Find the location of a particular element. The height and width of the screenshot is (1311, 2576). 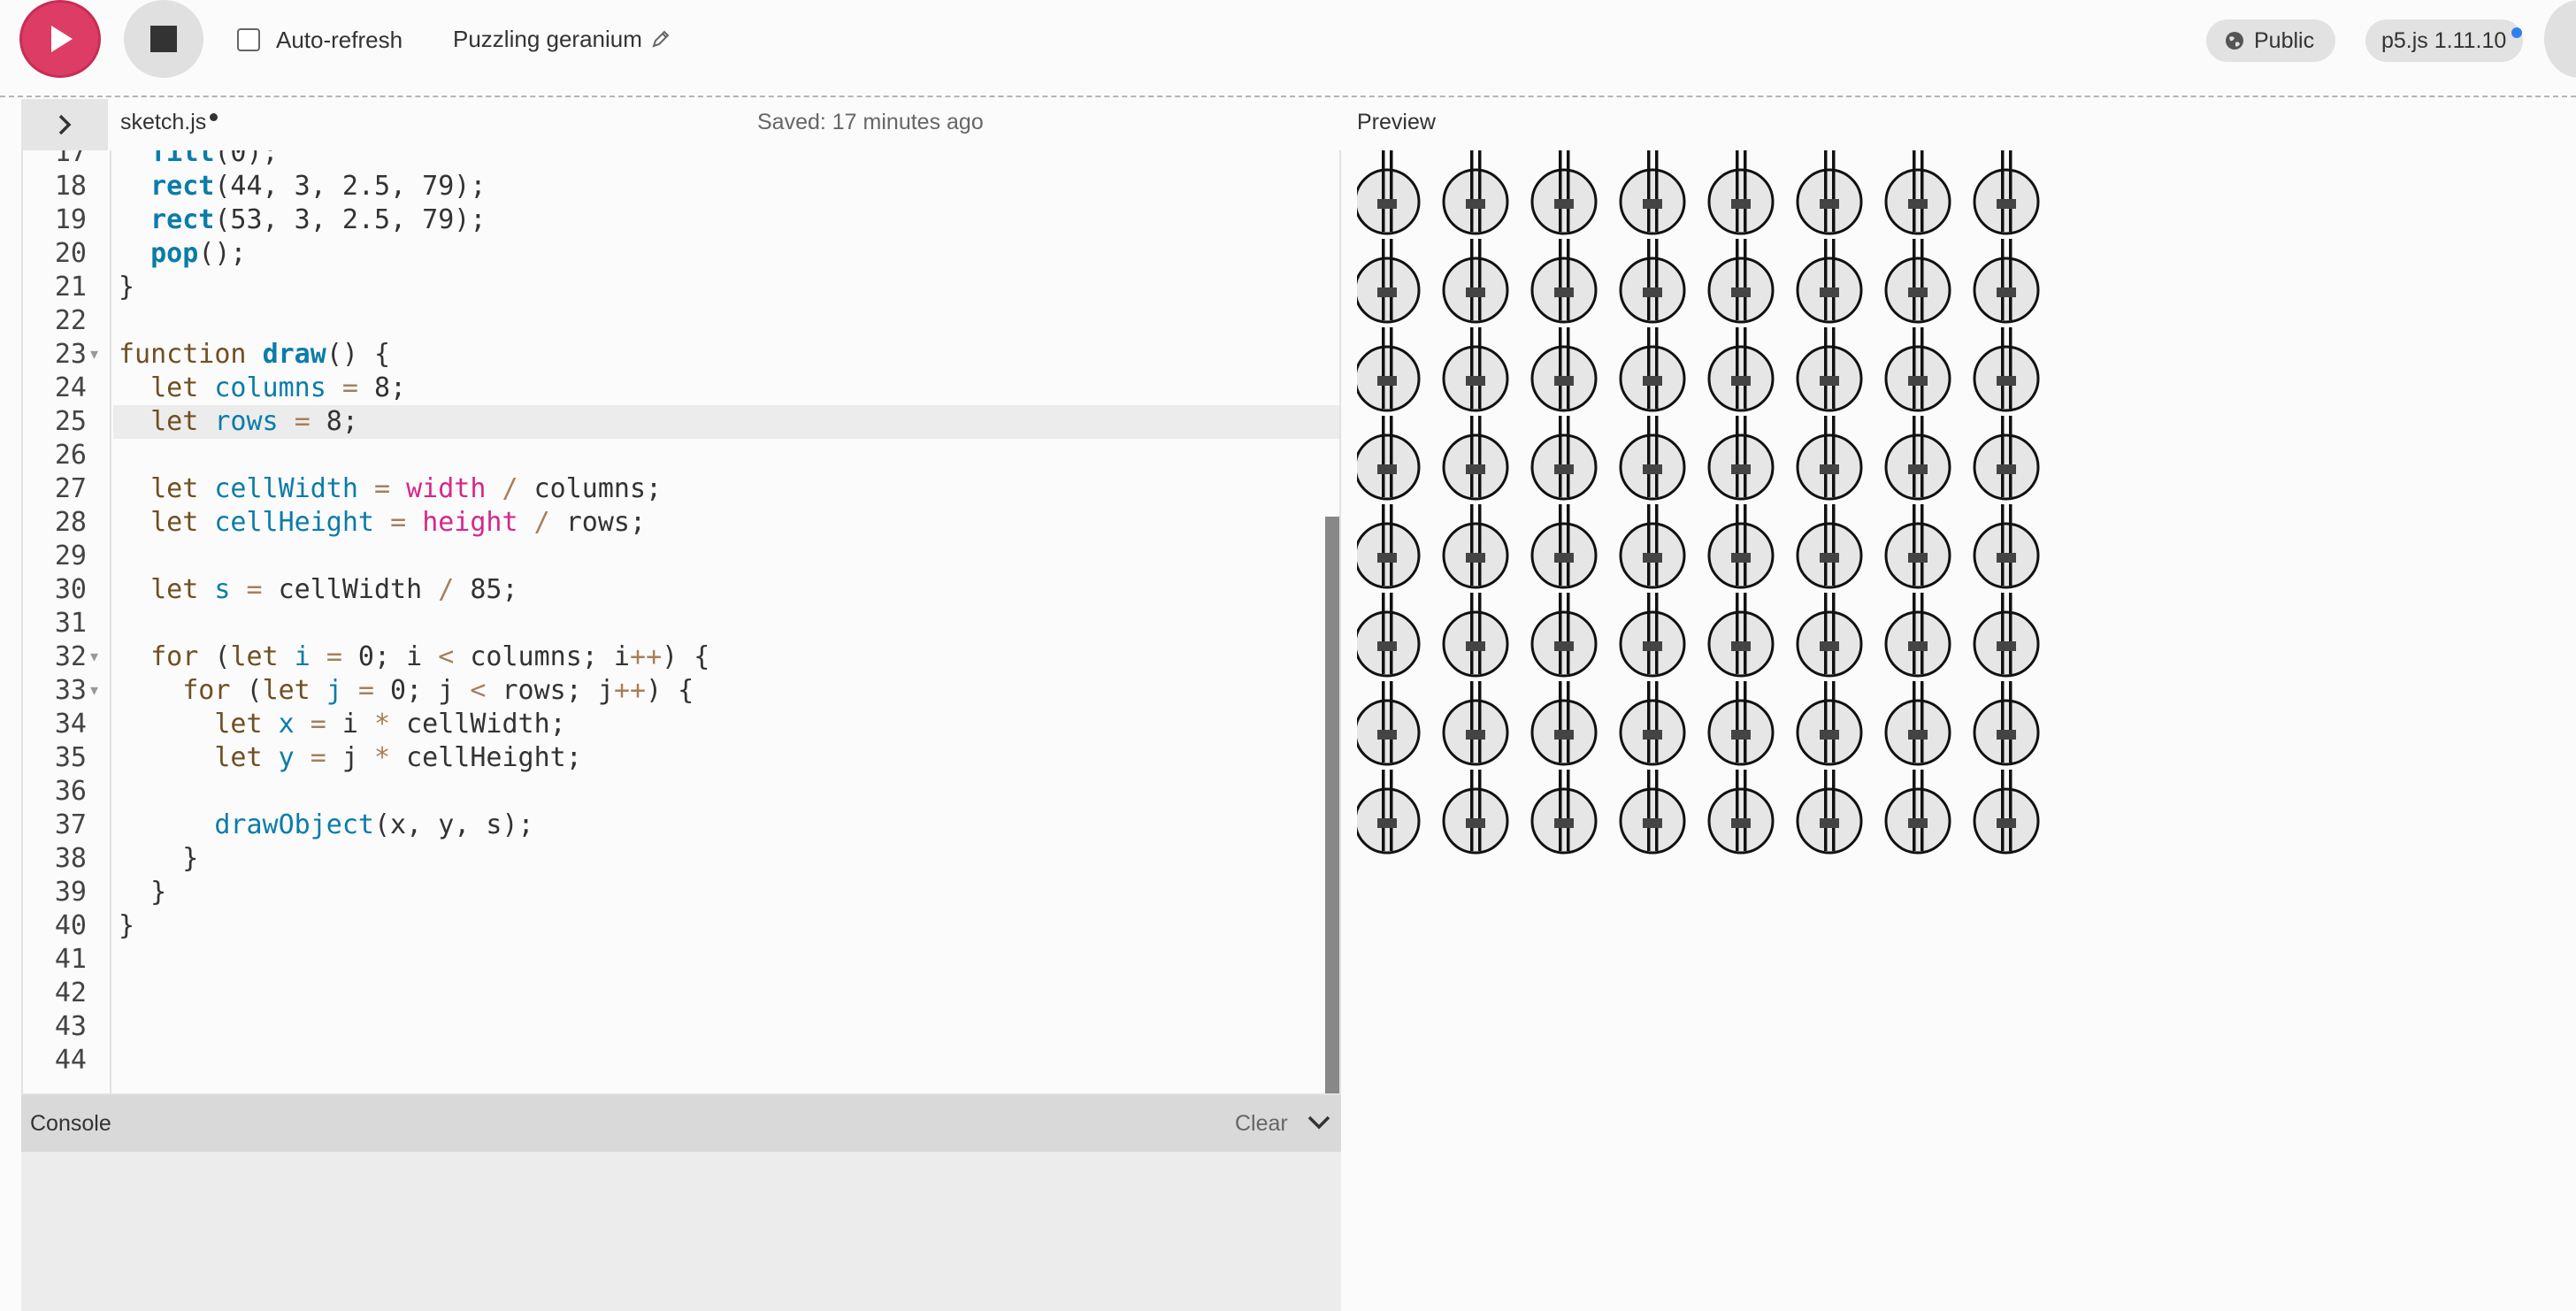

code-line: let columns = 8; is located at coordinates (262, 388).